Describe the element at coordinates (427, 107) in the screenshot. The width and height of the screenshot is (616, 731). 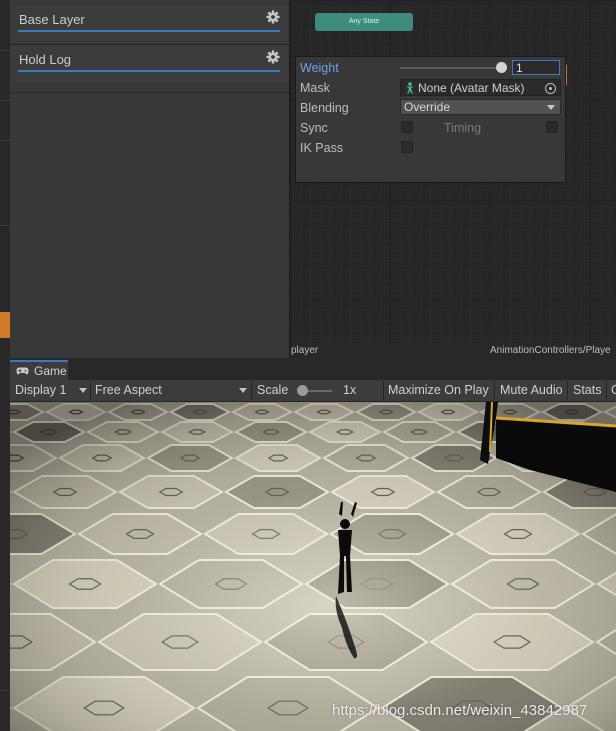
I see `blending-value: Override` at that location.